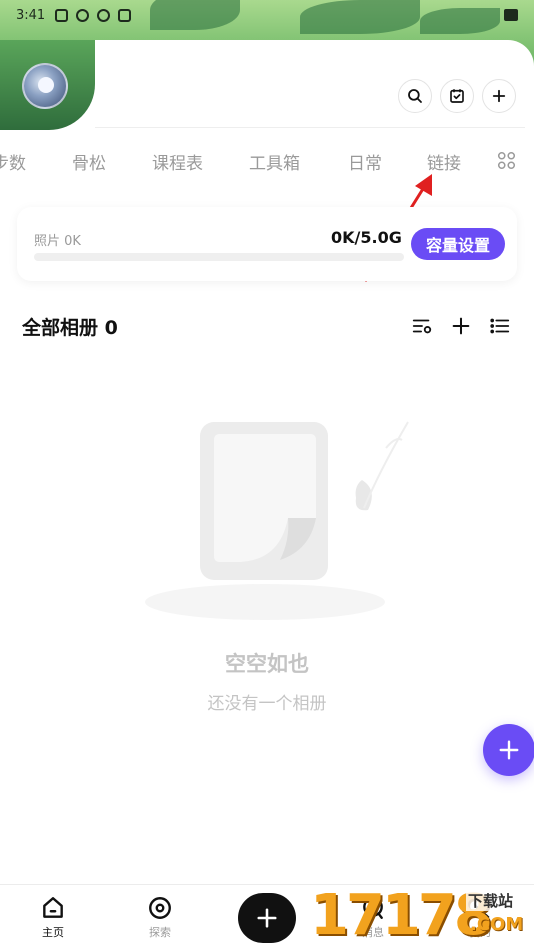 This screenshot has width=534, height=950. What do you see at coordinates (219, 257) in the screenshot?
I see `storage-progress-bar` at bounding box center [219, 257].